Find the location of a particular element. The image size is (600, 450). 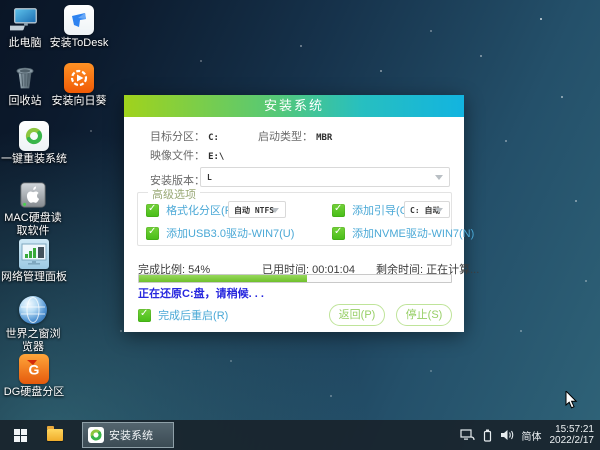

taskbar-task-install-system: 安装系统 is located at coordinates (128, 435).